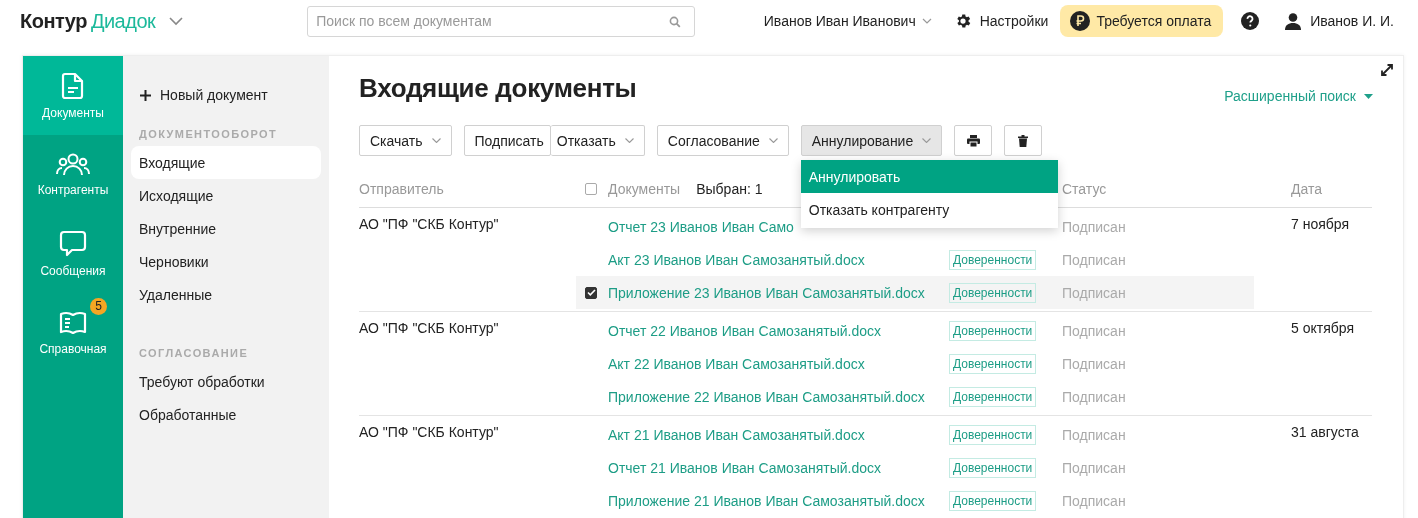 This screenshot has width=1418, height=518. I want to click on user-icon, so click(1293, 21).